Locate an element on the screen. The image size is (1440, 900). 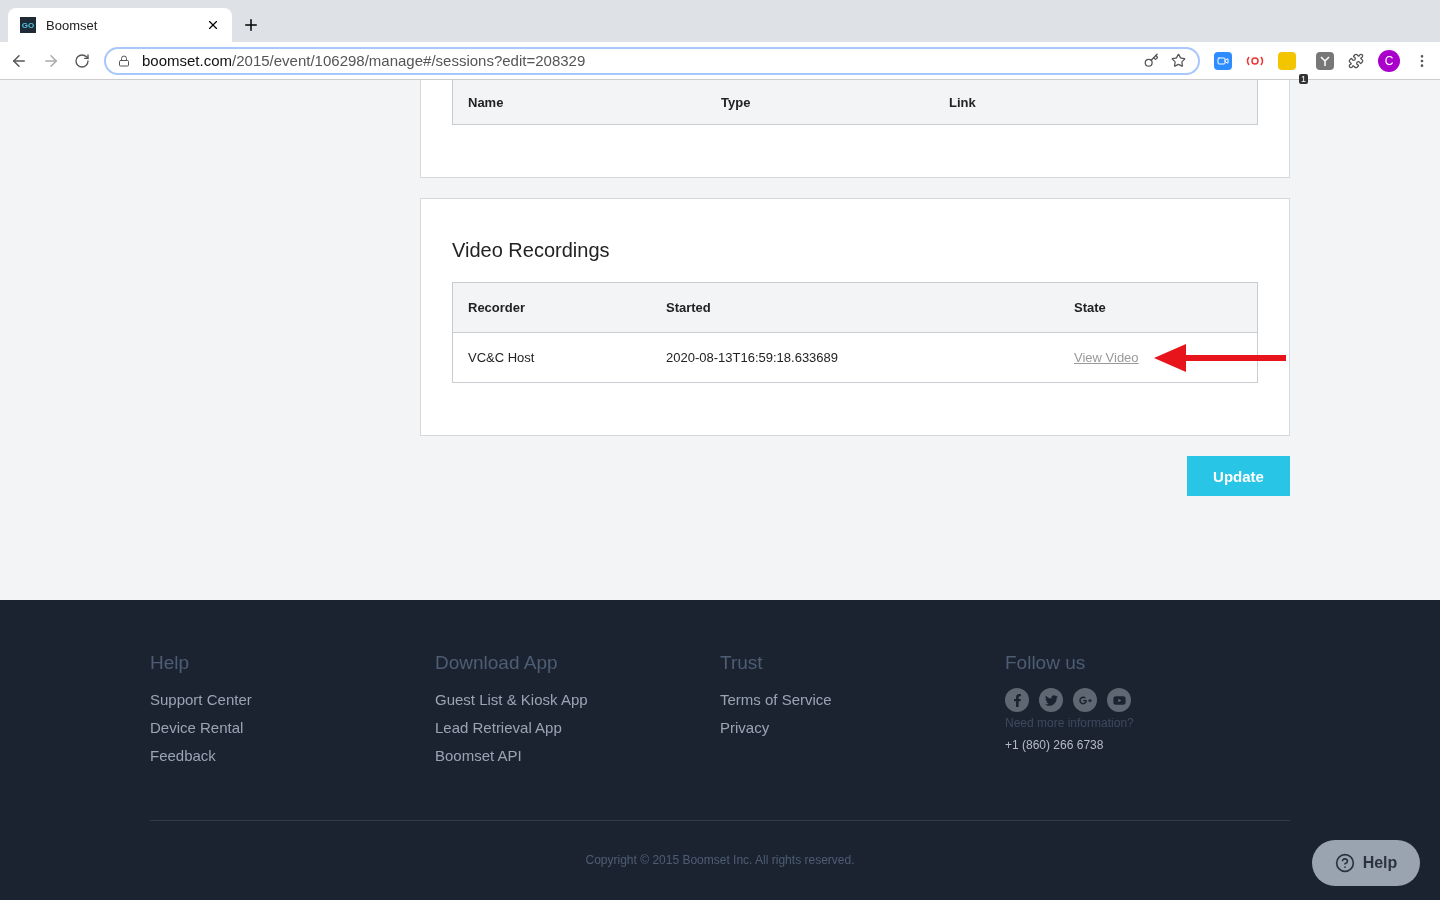
youtube-icon is located at coordinates (1119, 700).